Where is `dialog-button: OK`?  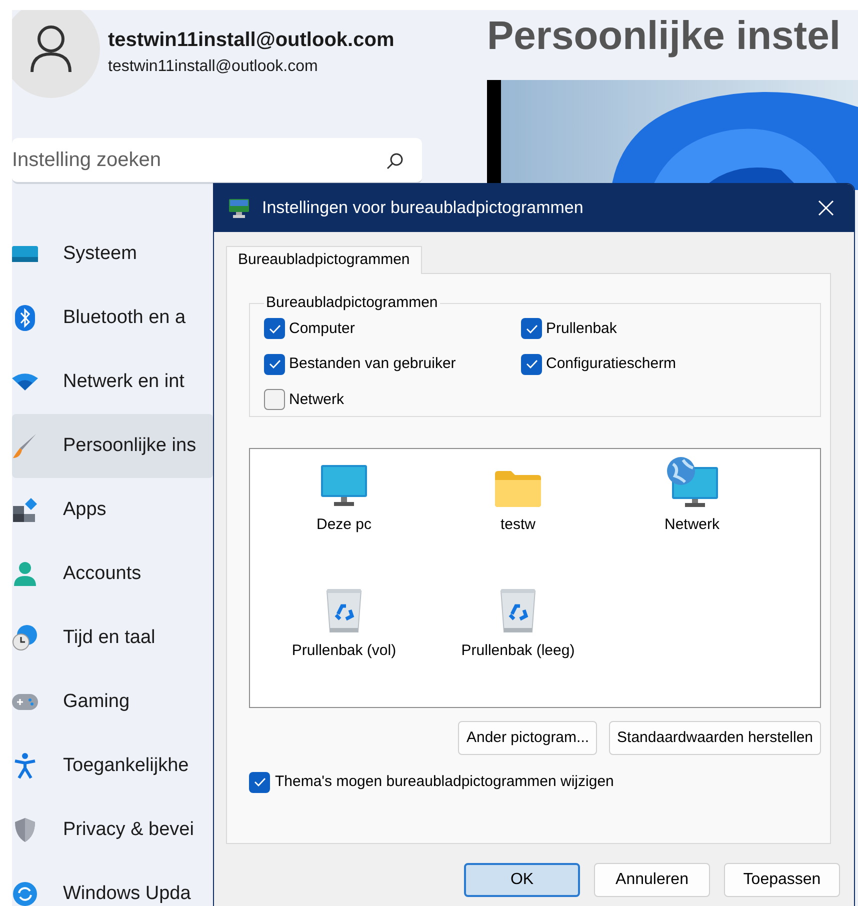 dialog-button: OK is located at coordinates (522, 880).